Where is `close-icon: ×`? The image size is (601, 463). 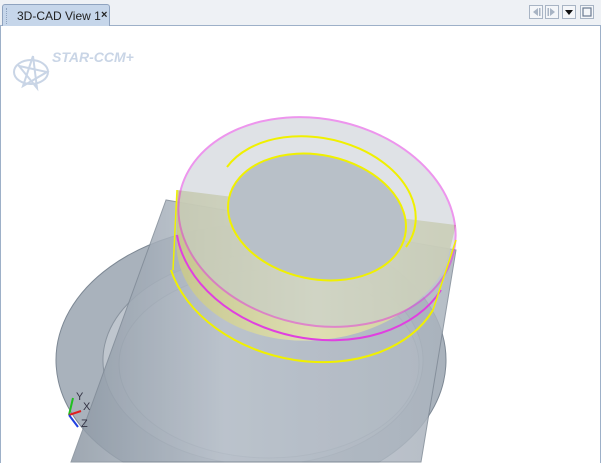 close-icon: × is located at coordinates (104, 15).